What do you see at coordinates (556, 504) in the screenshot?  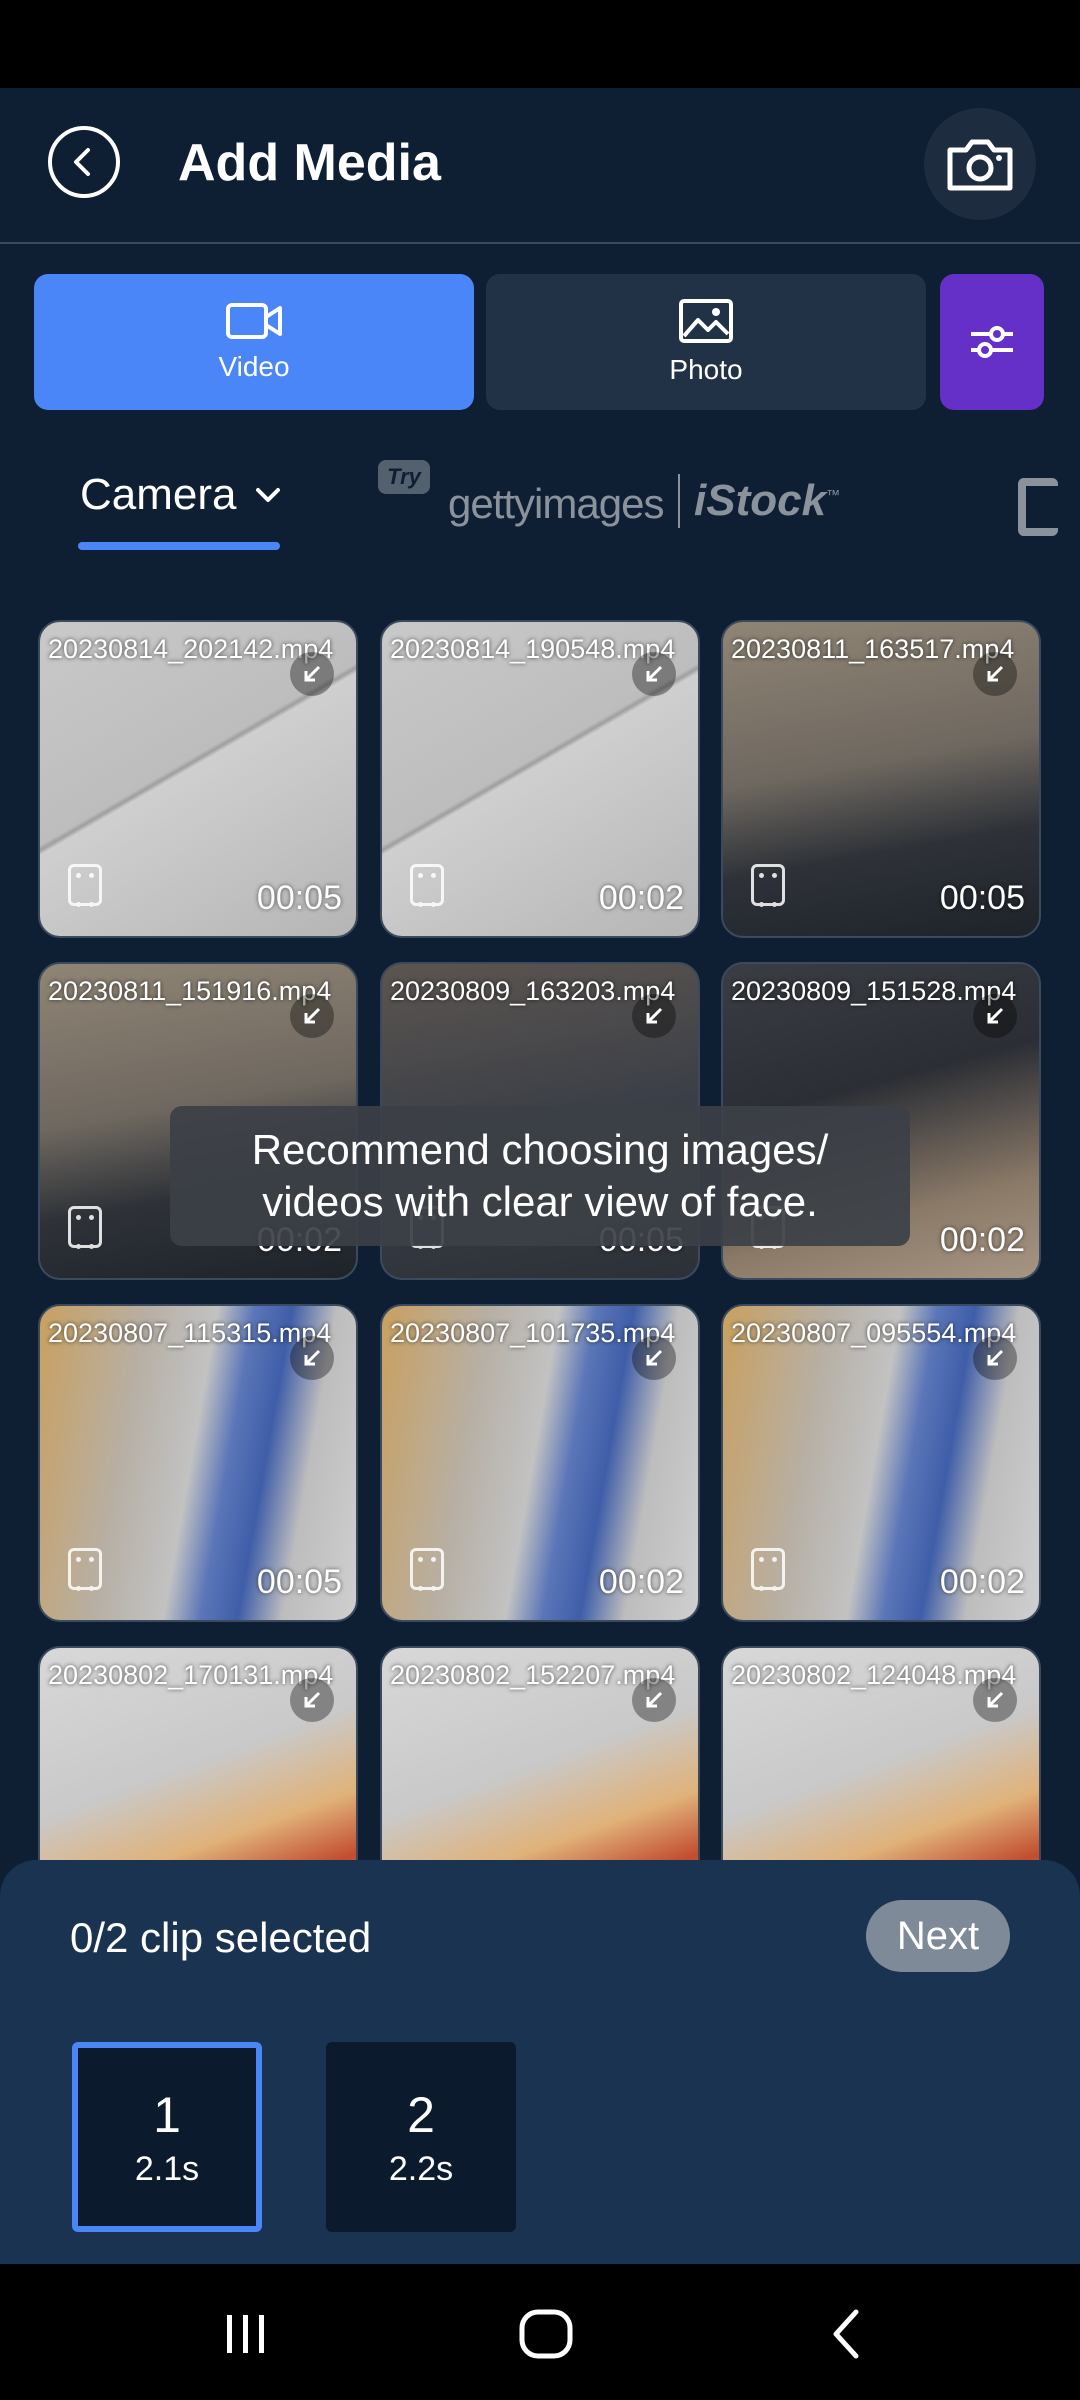 I see `getty-images-logo: gettyimages` at bounding box center [556, 504].